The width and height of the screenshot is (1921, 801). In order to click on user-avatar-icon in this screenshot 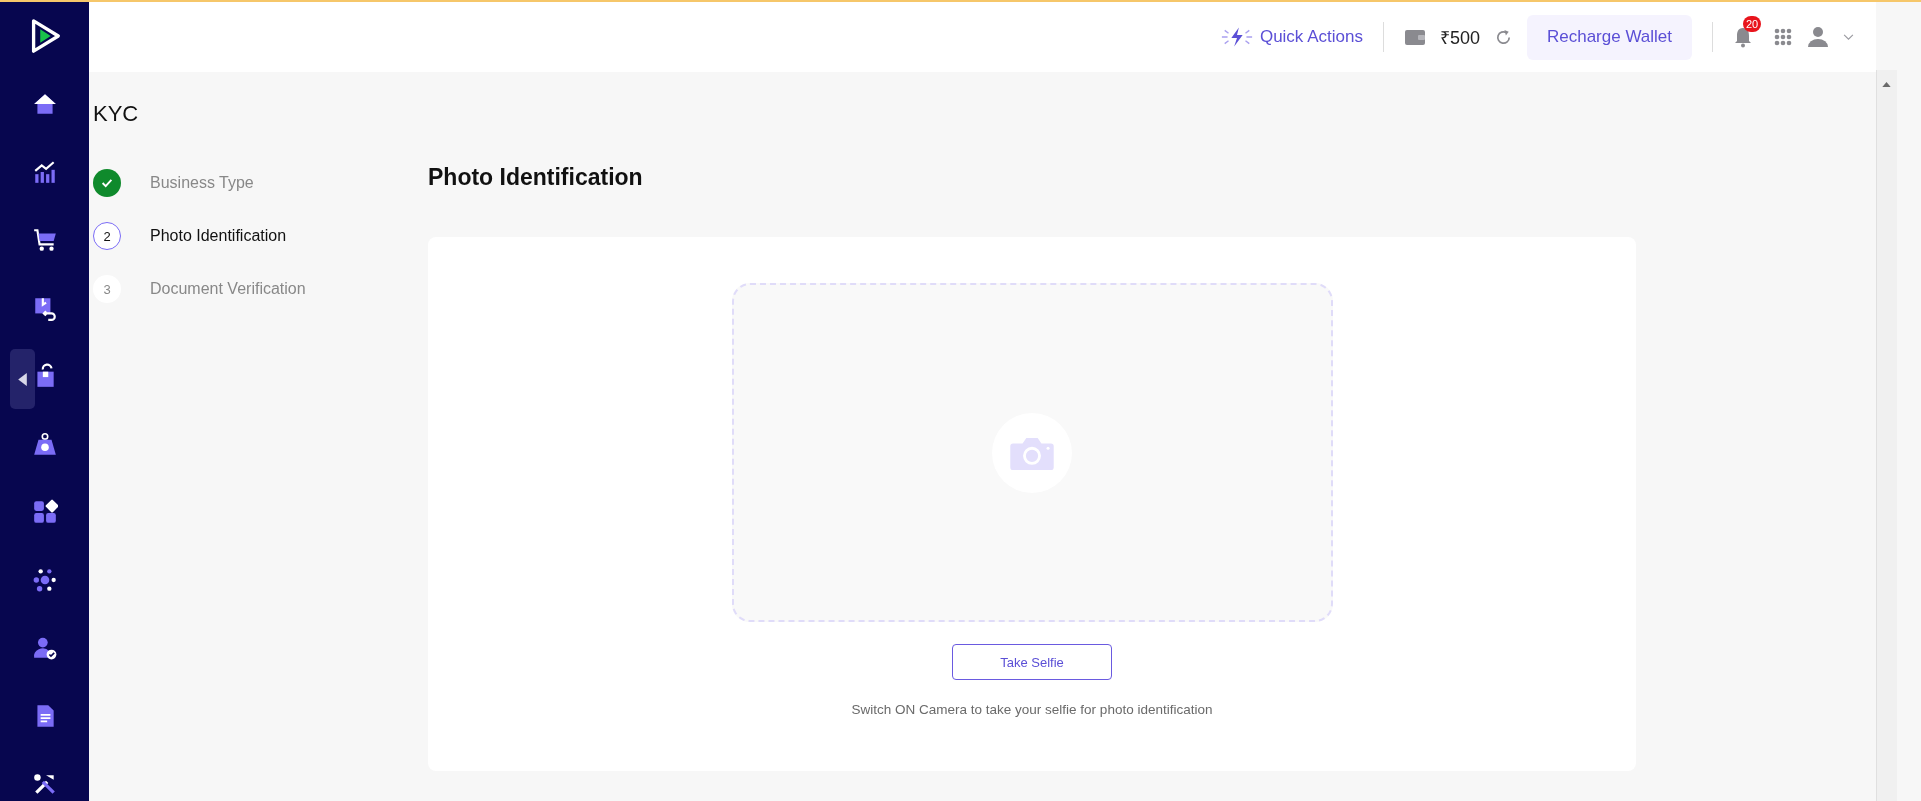, I will do `click(1818, 37)`.